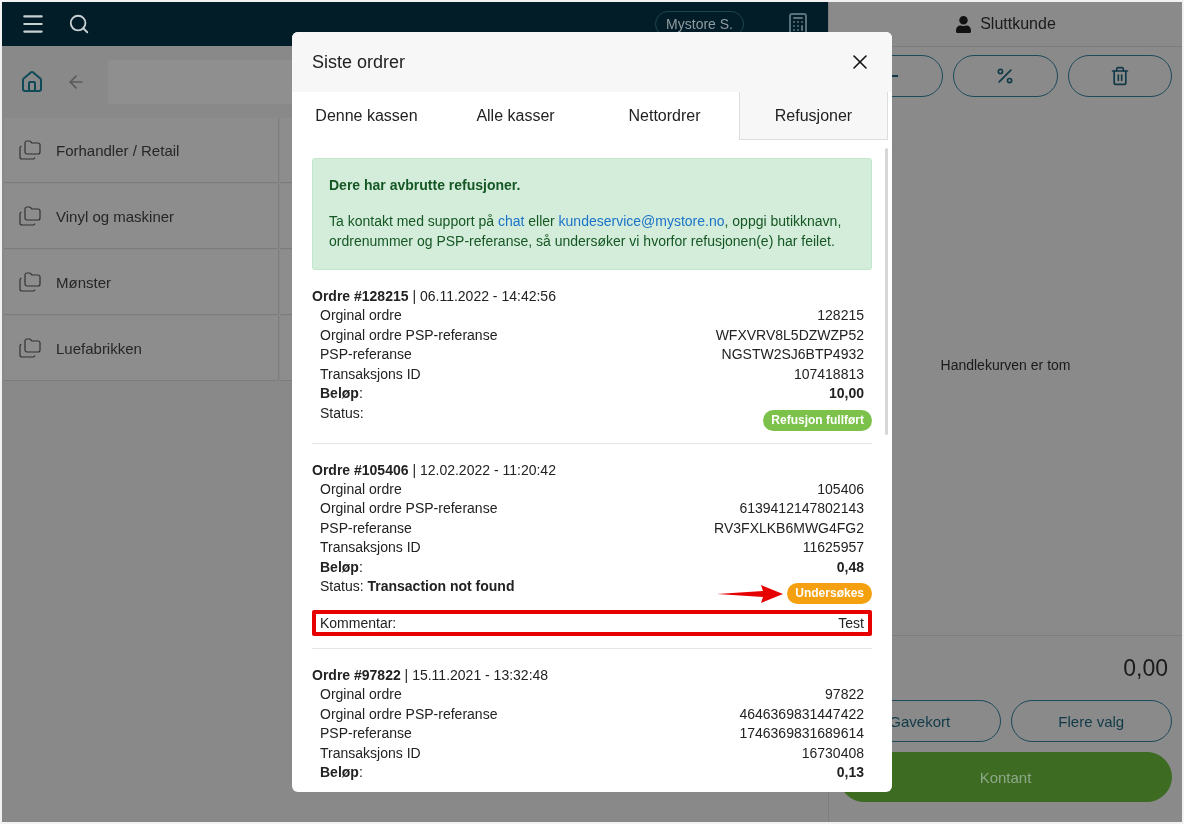  What do you see at coordinates (141, 348) in the screenshot?
I see `category-tile: Luefabrikken` at bounding box center [141, 348].